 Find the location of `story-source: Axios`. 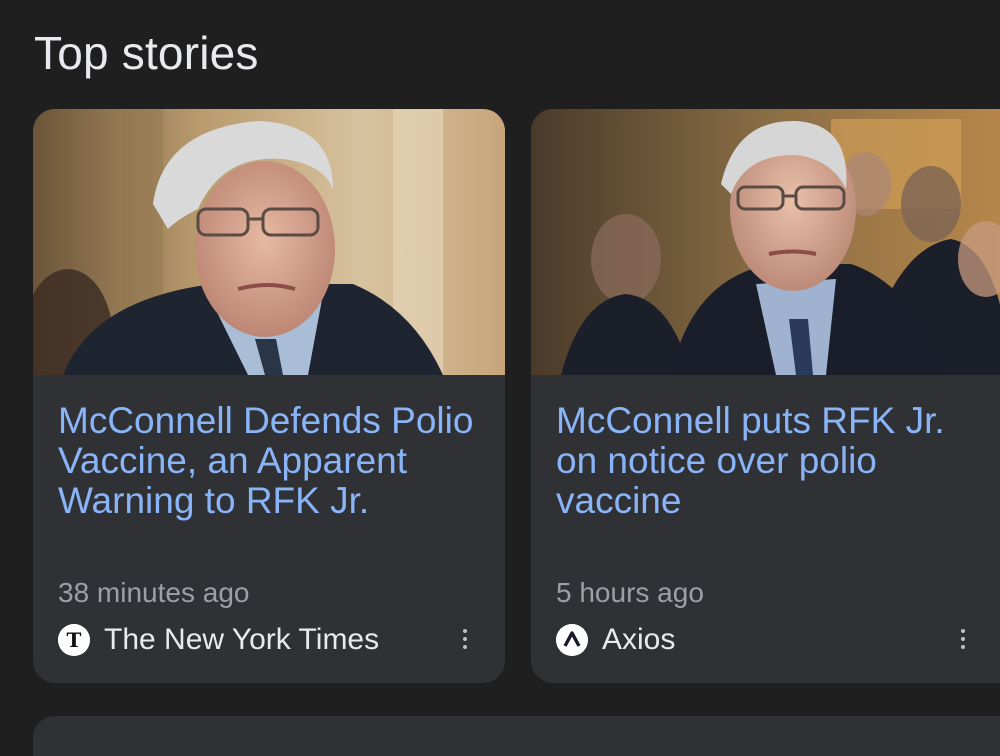

story-source: Axios is located at coordinates (615, 640).